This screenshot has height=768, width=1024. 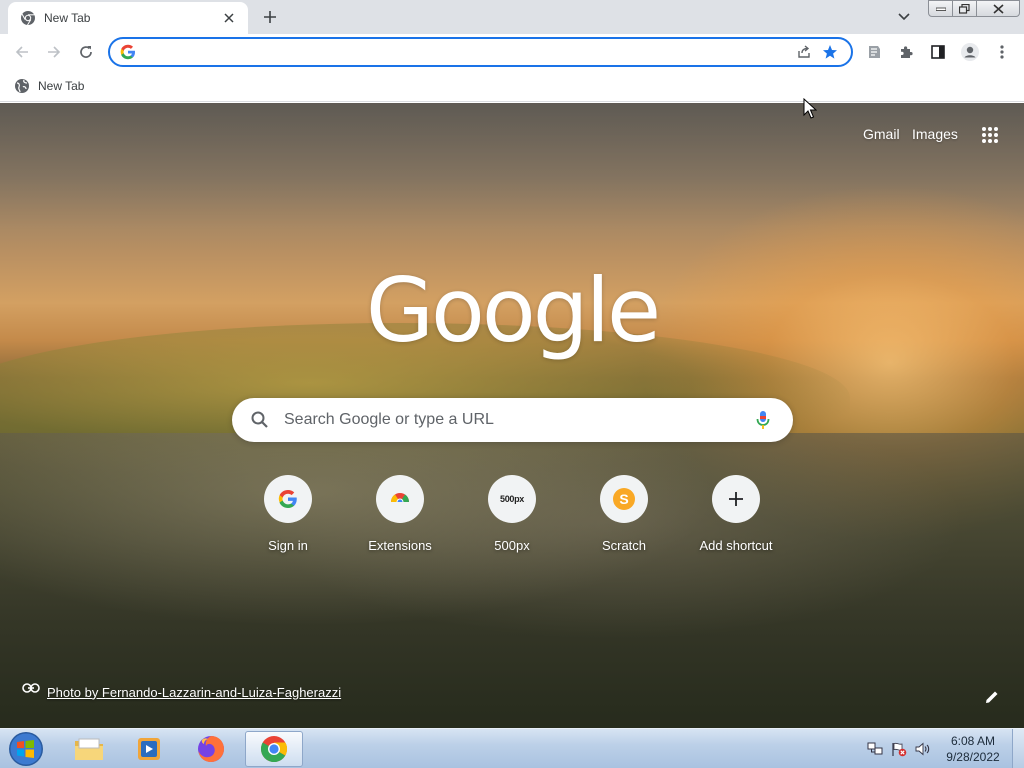 I want to click on shortcut-label: Scratch, so click(x=624, y=545).